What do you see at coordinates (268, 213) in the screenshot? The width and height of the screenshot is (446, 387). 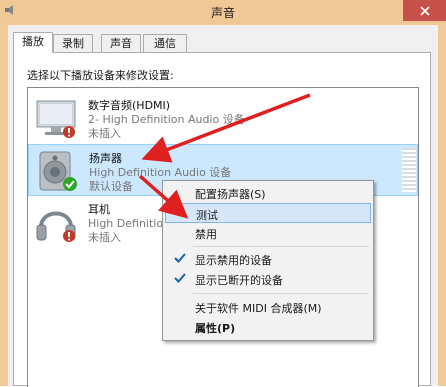 I see `menu-item-test: 测试` at bounding box center [268, 213].